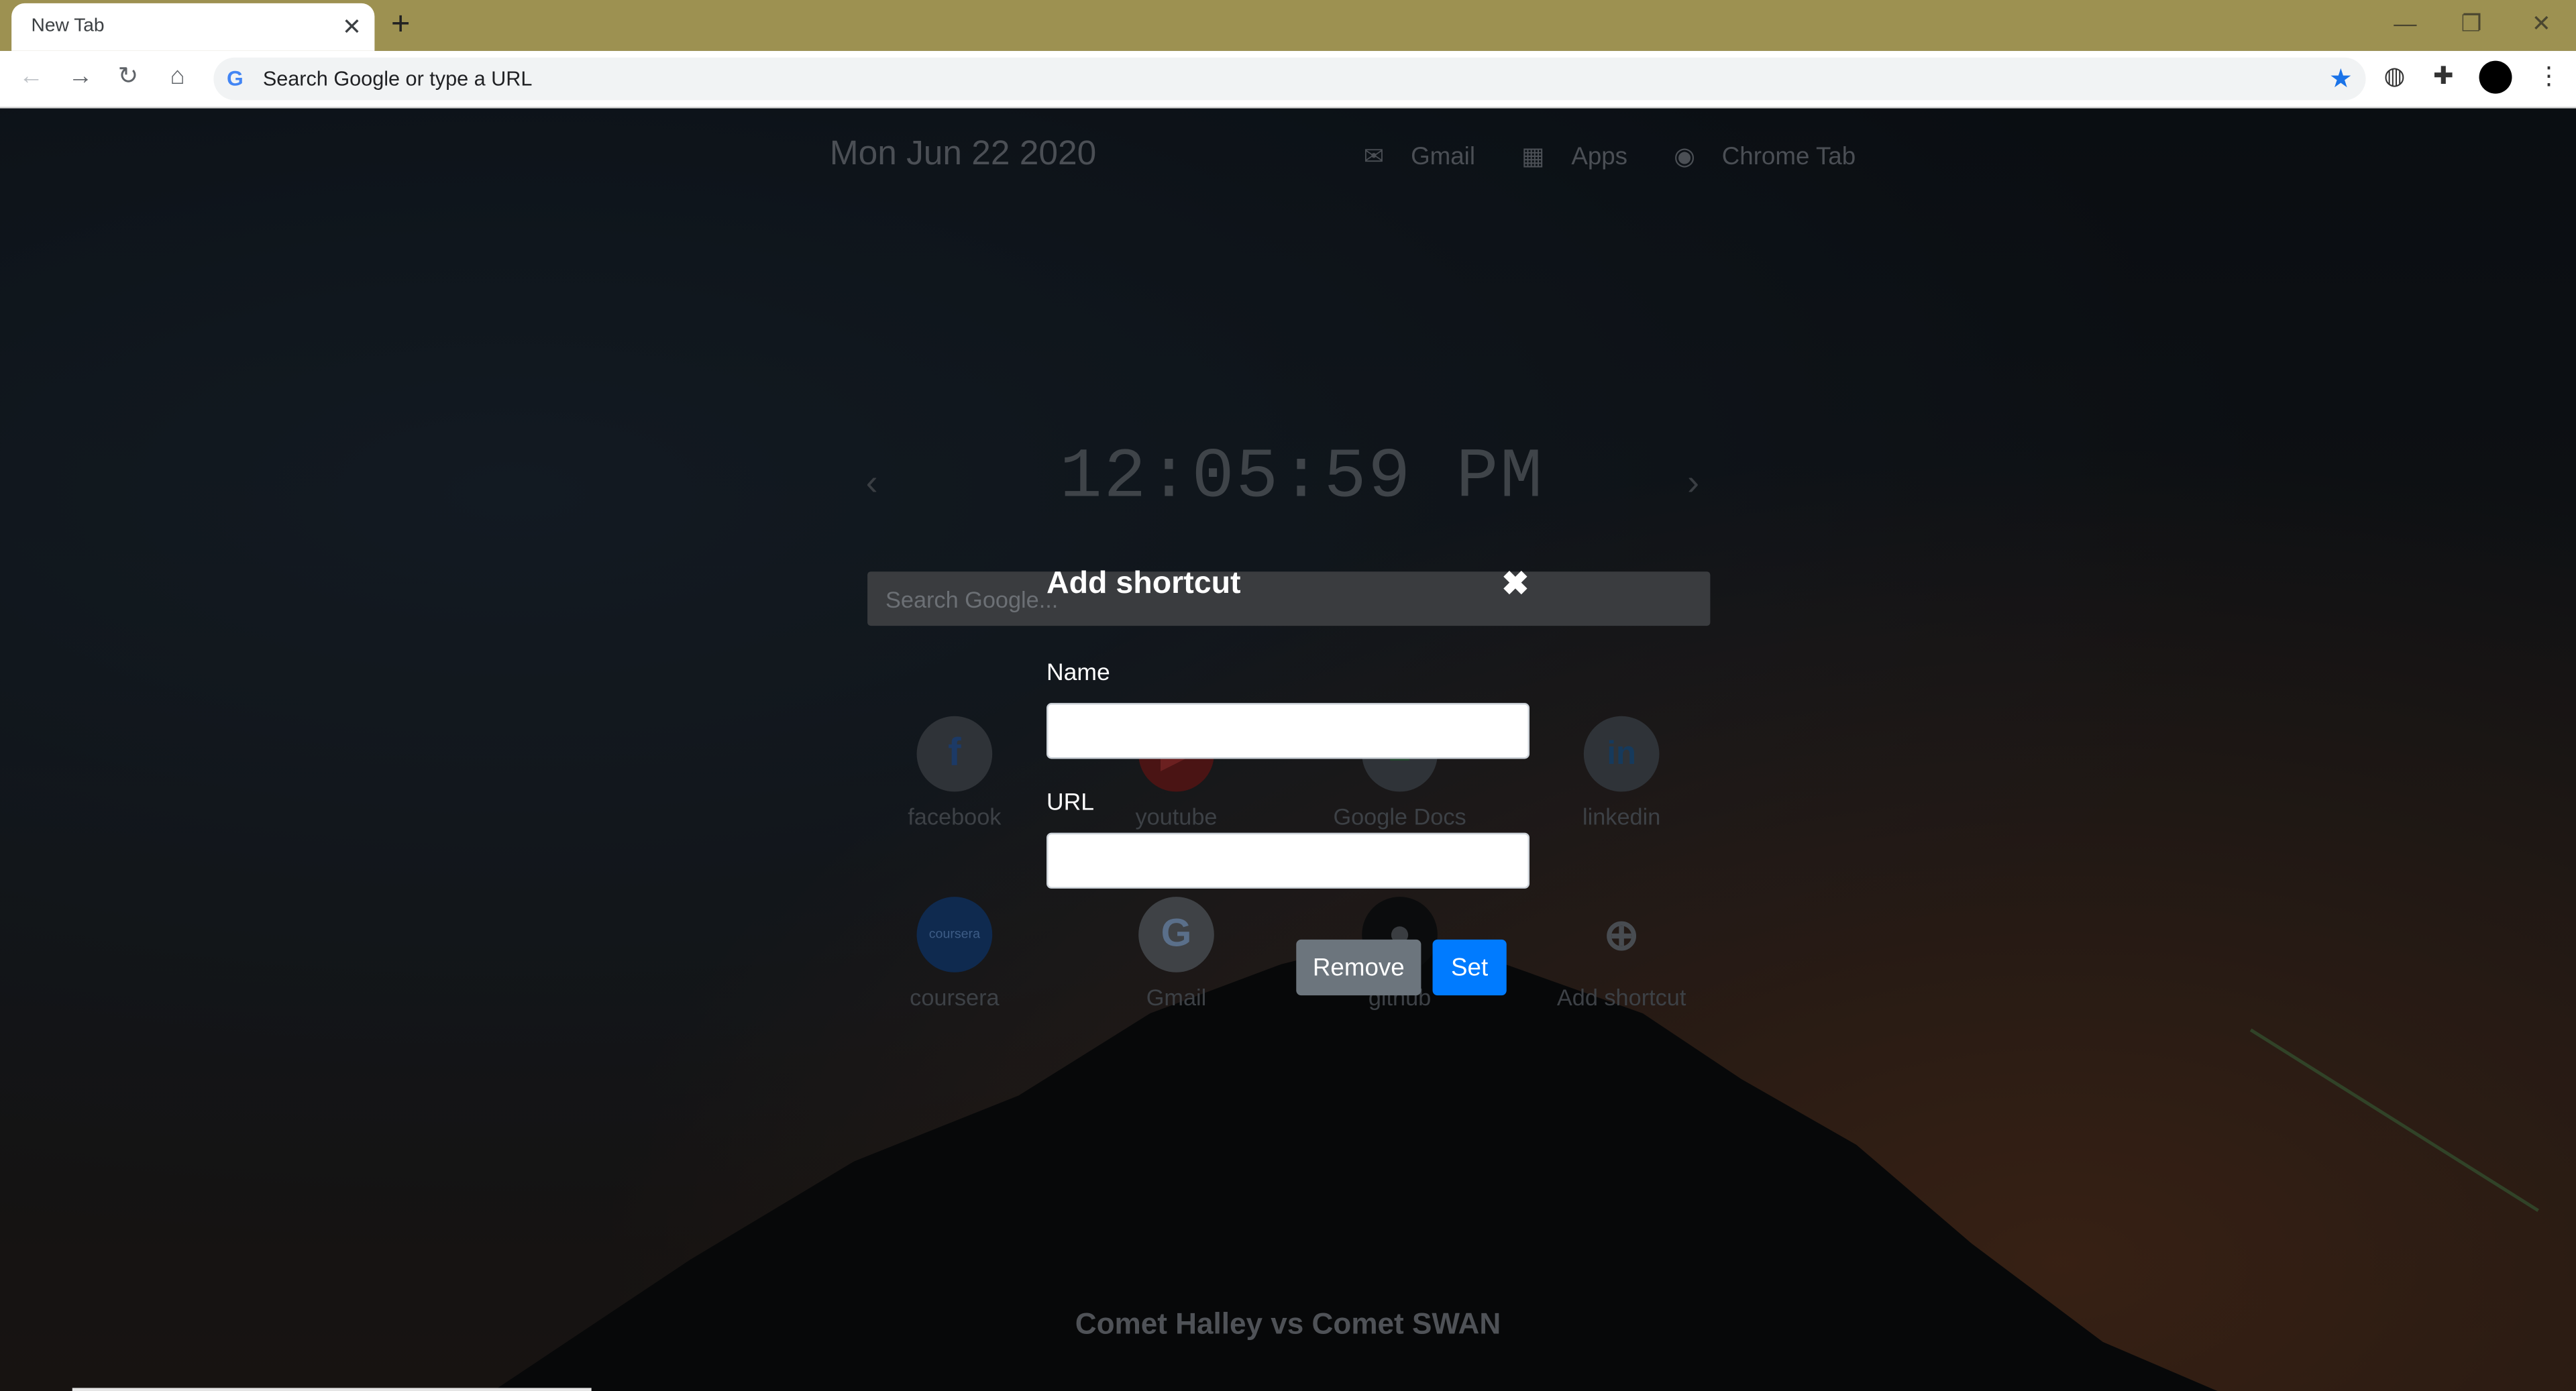 The height and width of the screenshot is (1391, 2576). I want to click on globe-extension-icon: ◍, so click(2394, 77).